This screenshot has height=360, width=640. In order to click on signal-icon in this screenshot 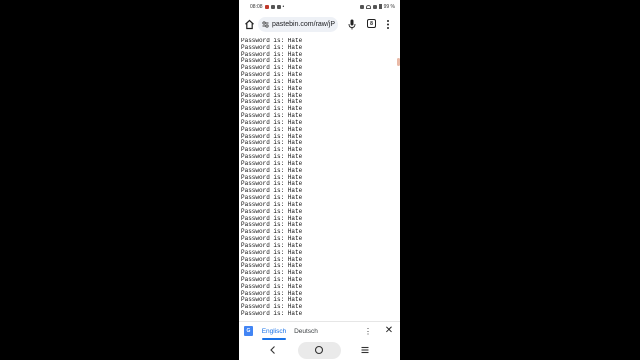, I will do `click(374, 6)`.